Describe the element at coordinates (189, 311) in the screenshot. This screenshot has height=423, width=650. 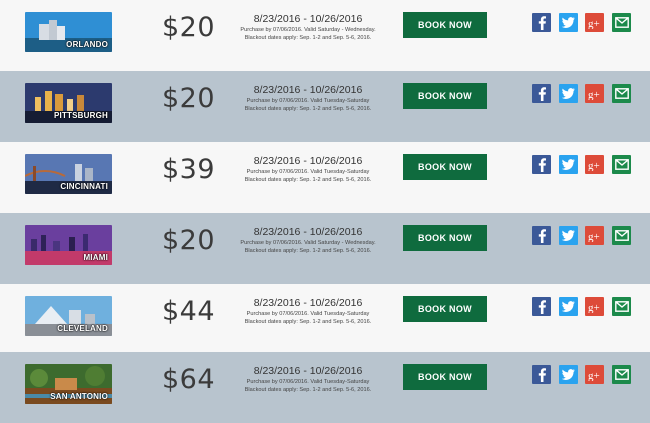
I see `price: $44` at that location.